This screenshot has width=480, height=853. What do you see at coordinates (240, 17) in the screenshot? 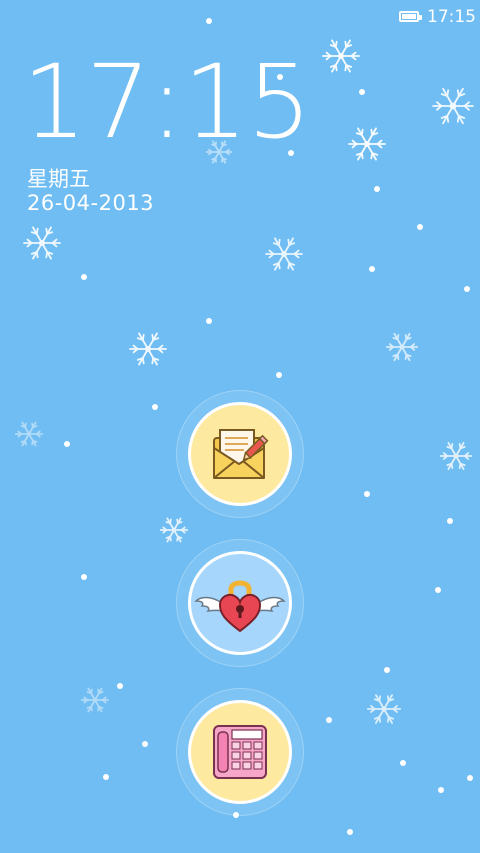
I see `status-bar: 17:15` at bounding box center [240, 17].